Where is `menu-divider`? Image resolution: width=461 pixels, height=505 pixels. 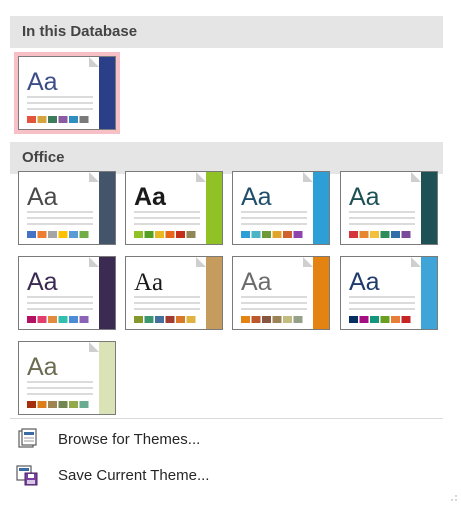
menu-divider is located at coordinates (226, 418).